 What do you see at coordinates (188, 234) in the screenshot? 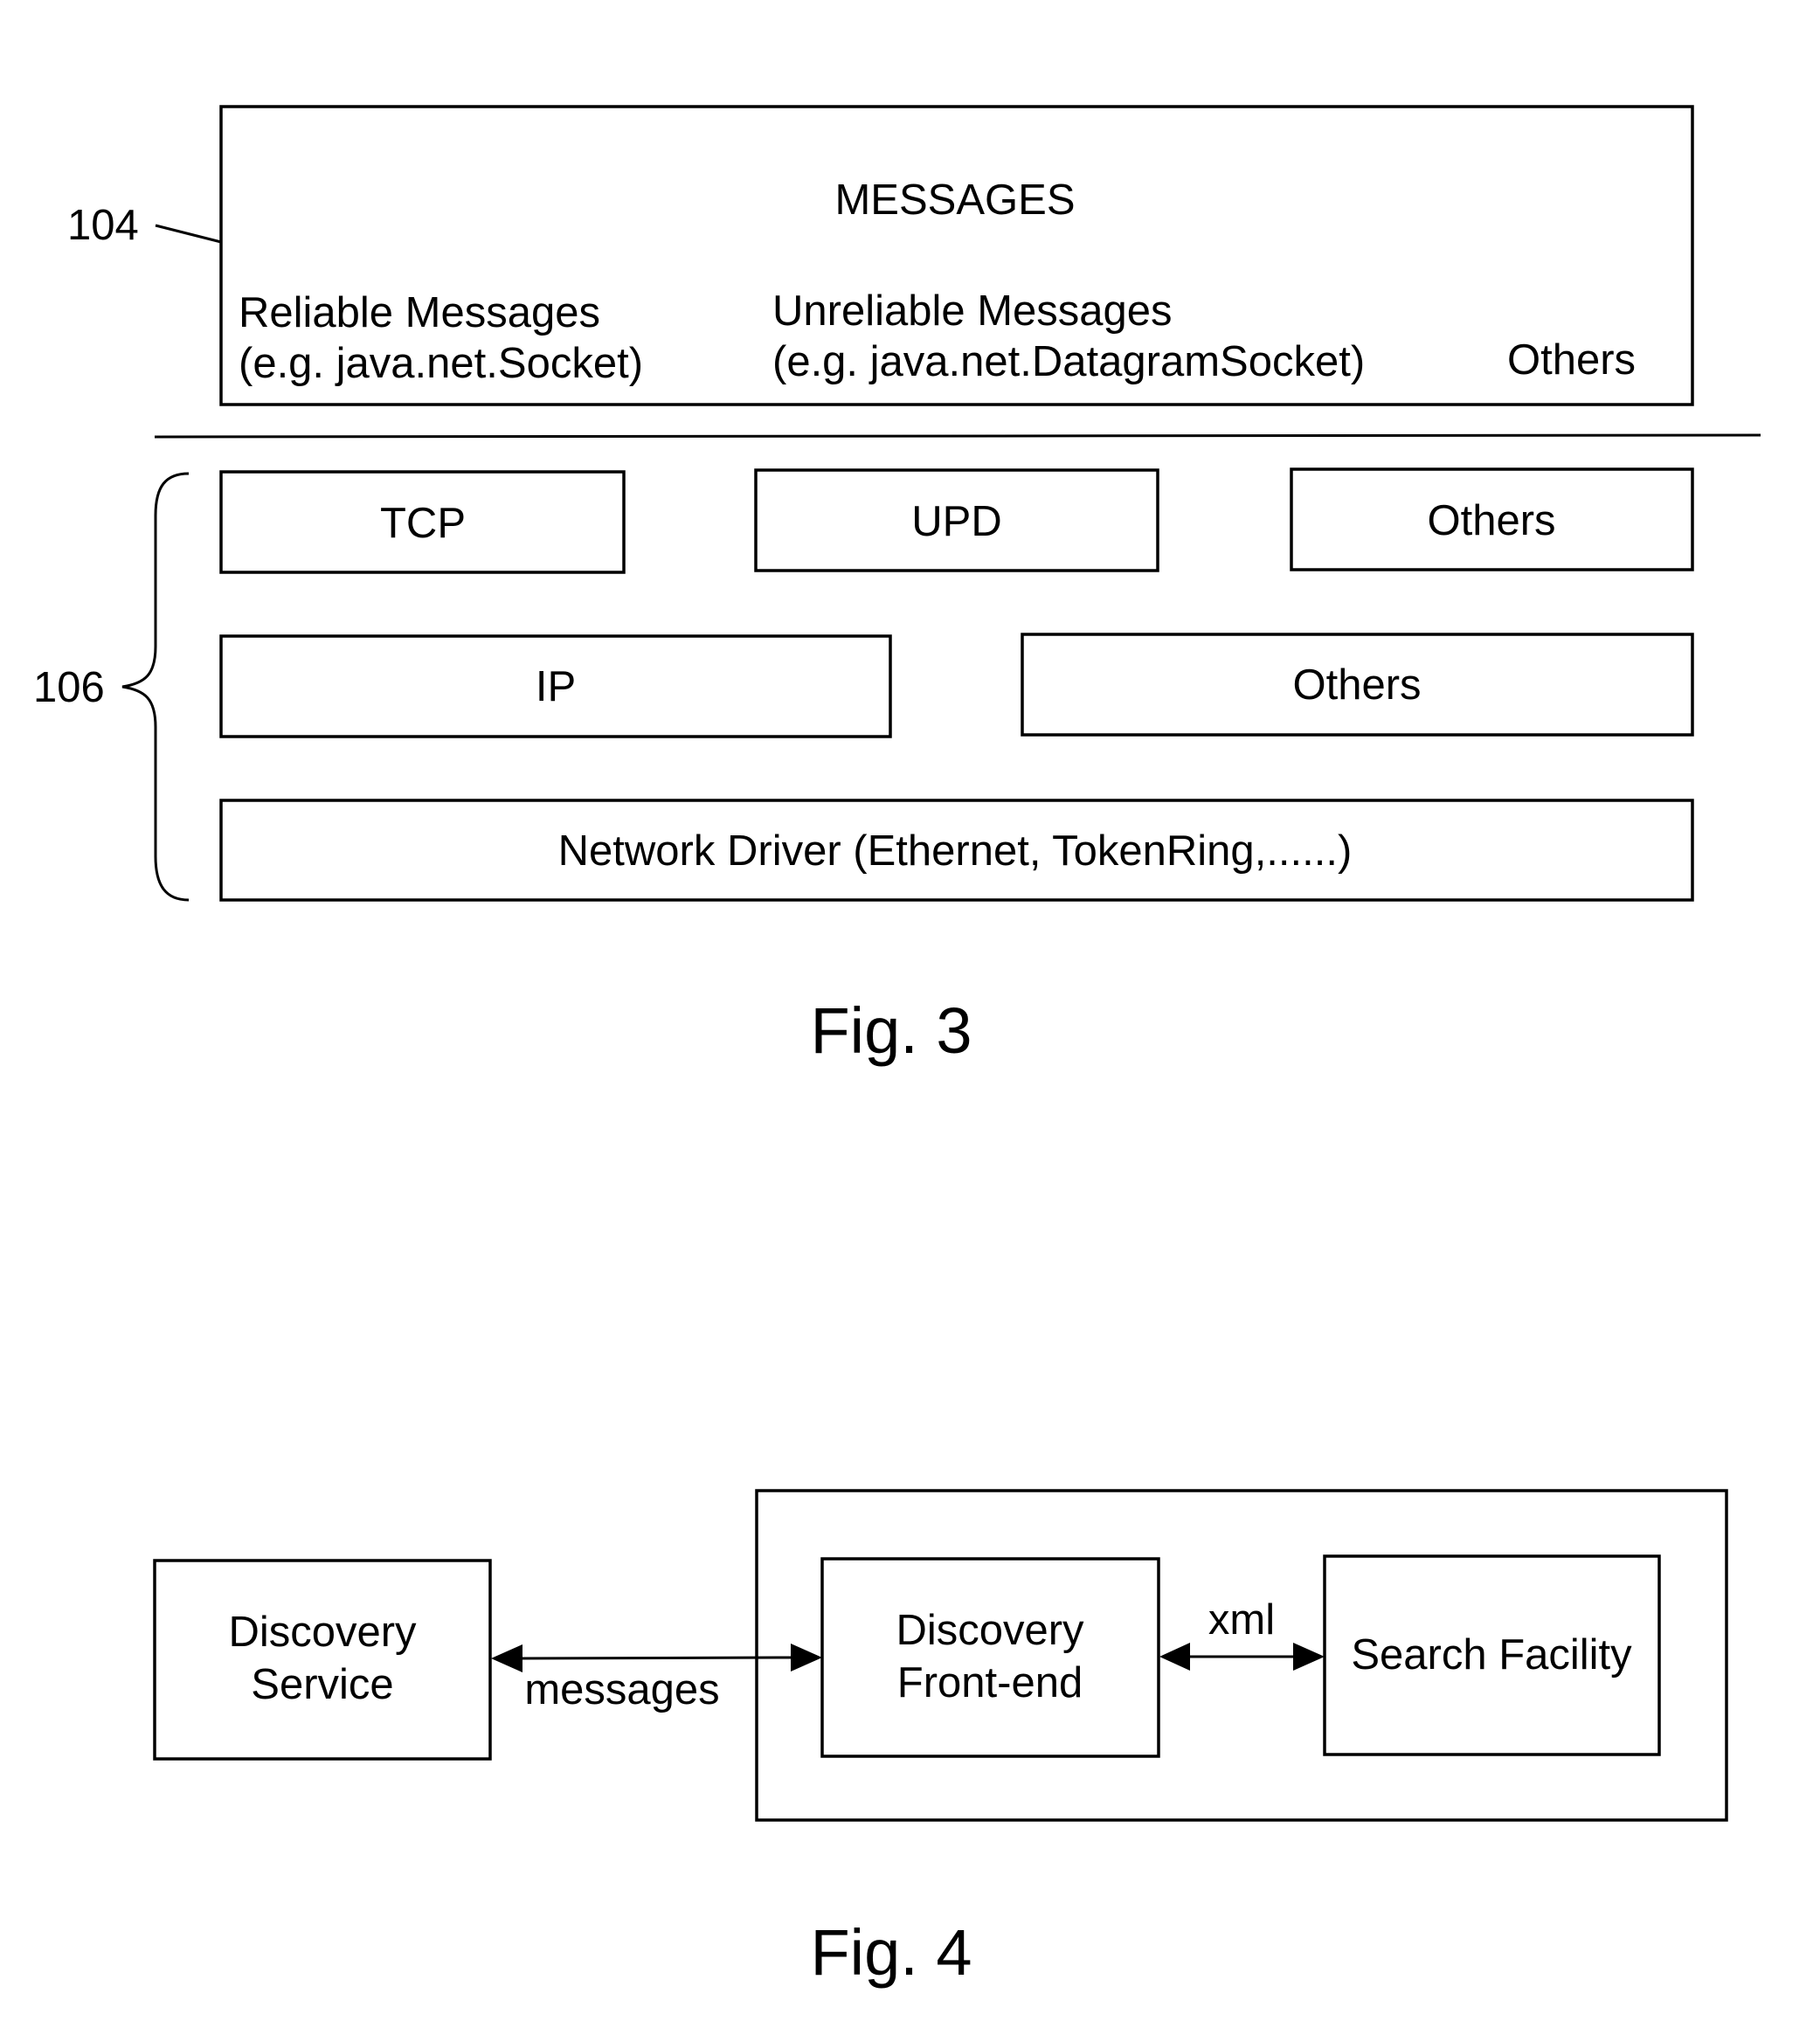
I see `ref-104-leader-line` at bounding box center [188, 234].